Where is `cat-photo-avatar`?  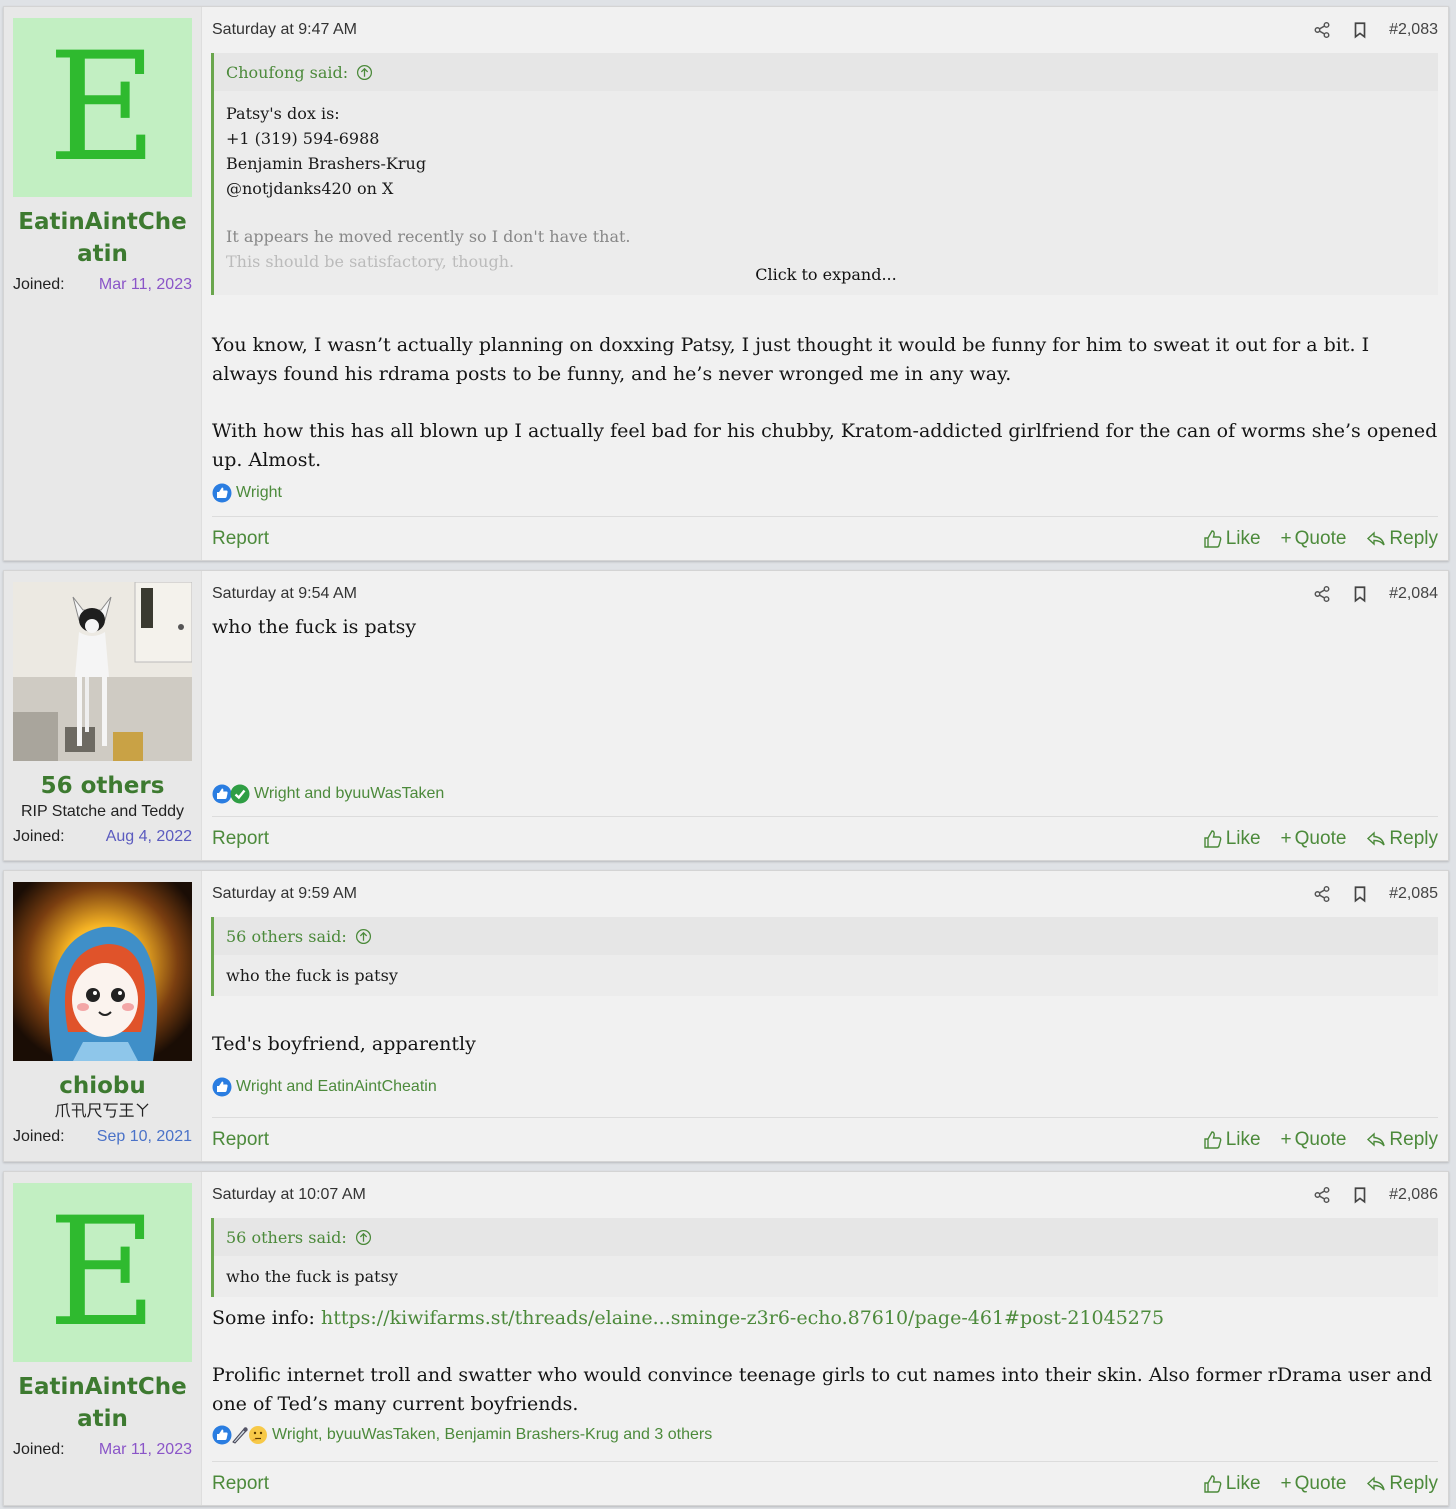 cat-photo-avatar is located at coordinates (102, 671).